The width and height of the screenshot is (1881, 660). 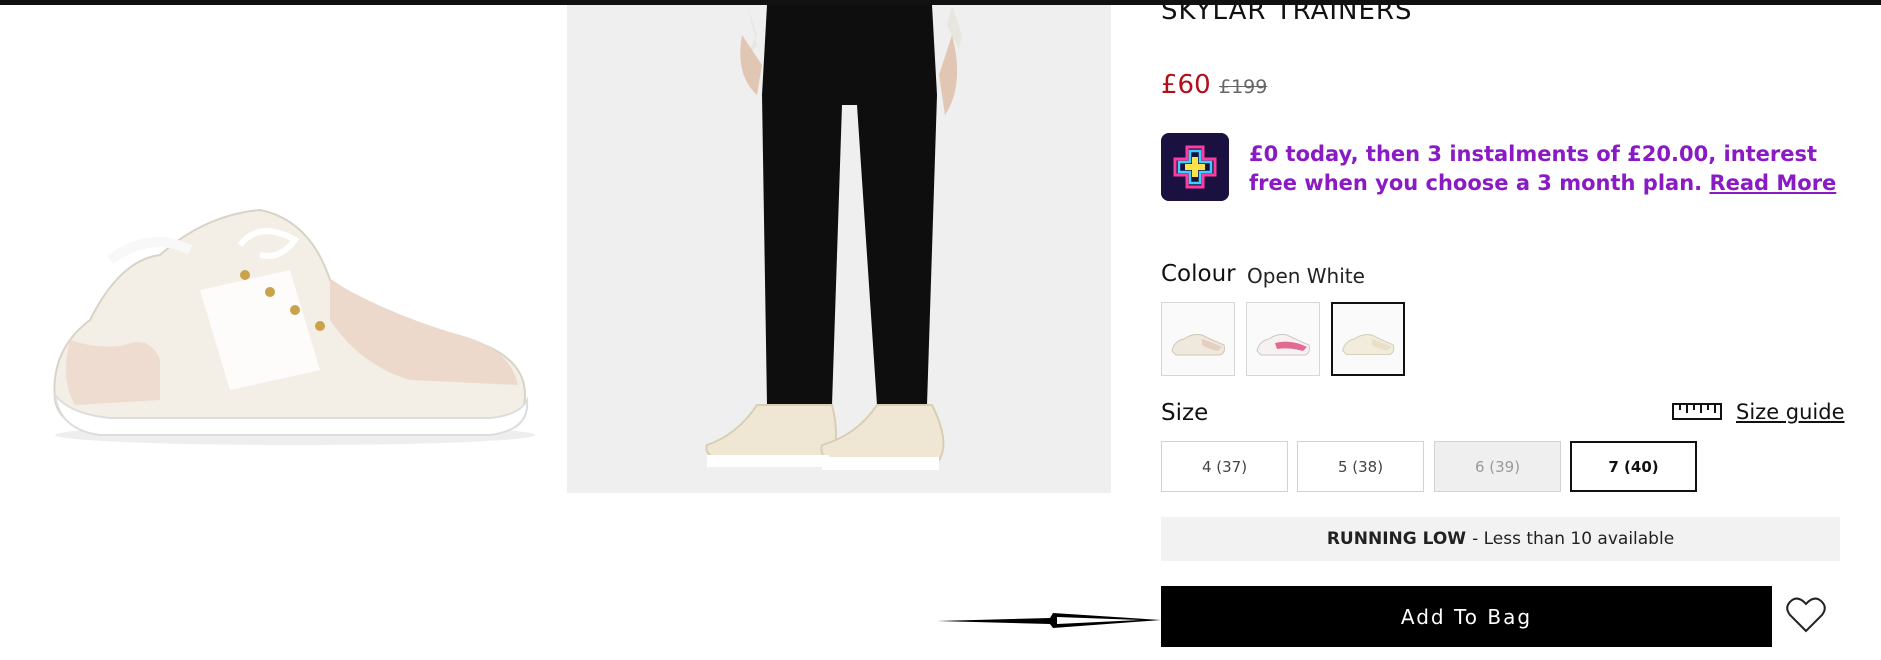 I want to click on white-beige-trainer-swatch, so click(x=1198, y=345).